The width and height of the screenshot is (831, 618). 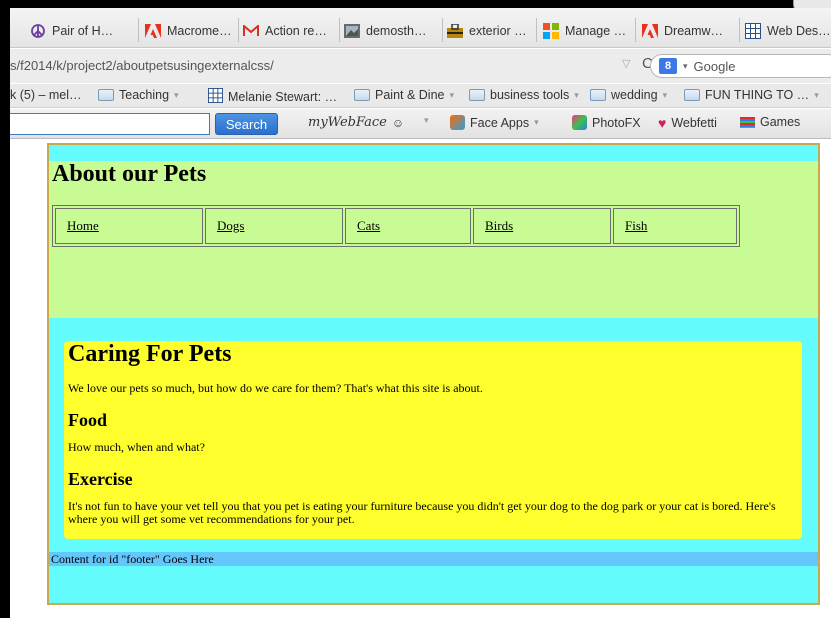 What do you see at coordinates (110, 124) in the screenshot?
I see `toolbar-search-input` at bounding box center [110, 124].